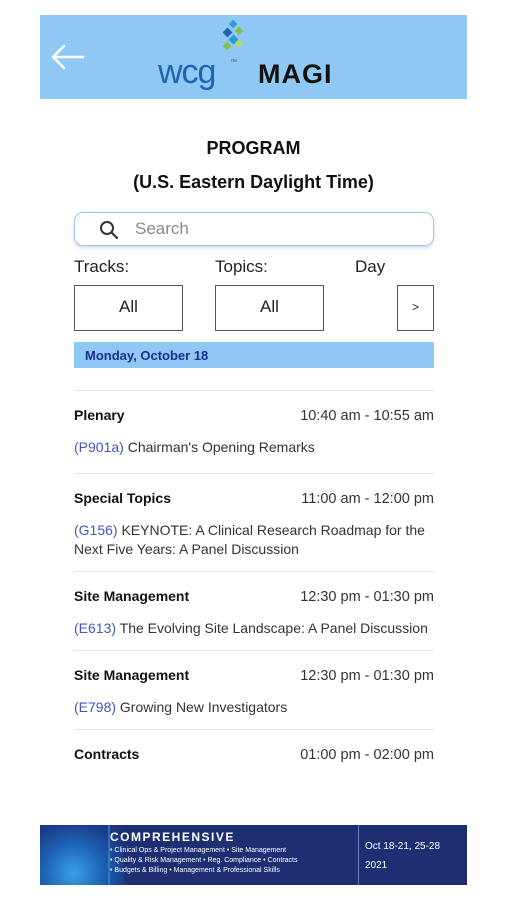 This screenshot has height=900, width=506. I want to click on search-input, so click(275, 229).